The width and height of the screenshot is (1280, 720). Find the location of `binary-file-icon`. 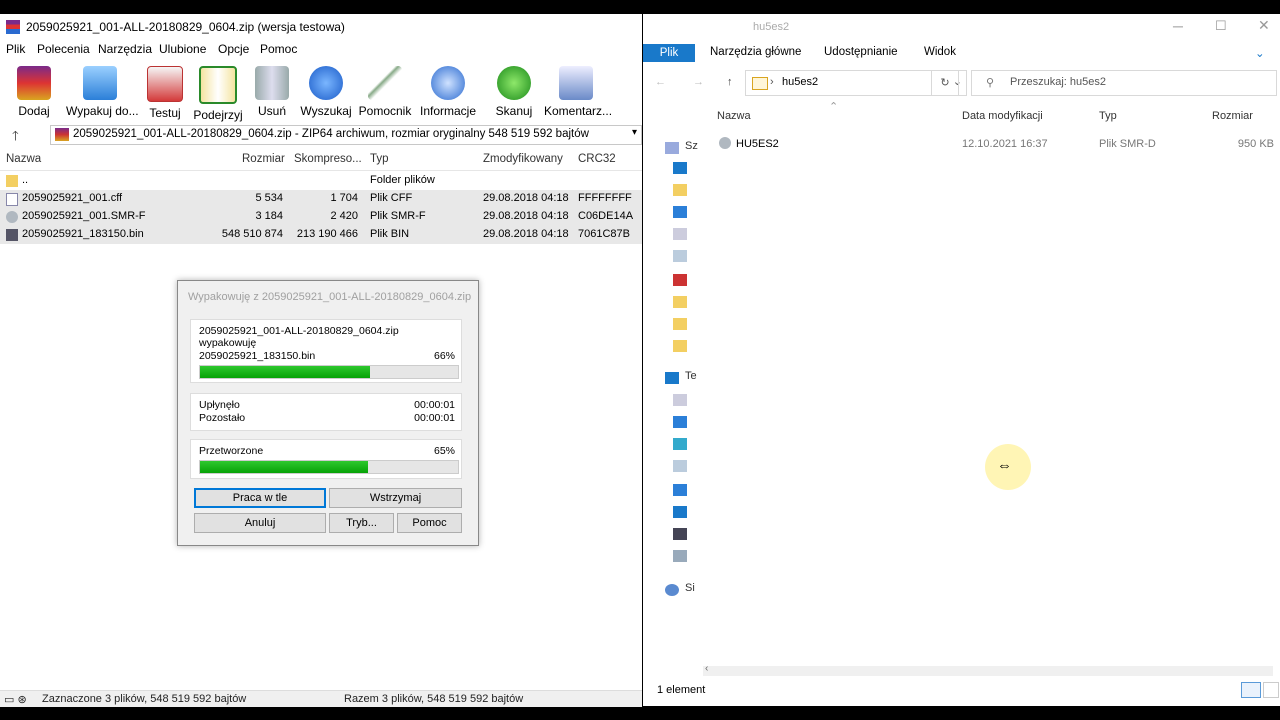

binary-file-icon is located at coordinates (12, 235).